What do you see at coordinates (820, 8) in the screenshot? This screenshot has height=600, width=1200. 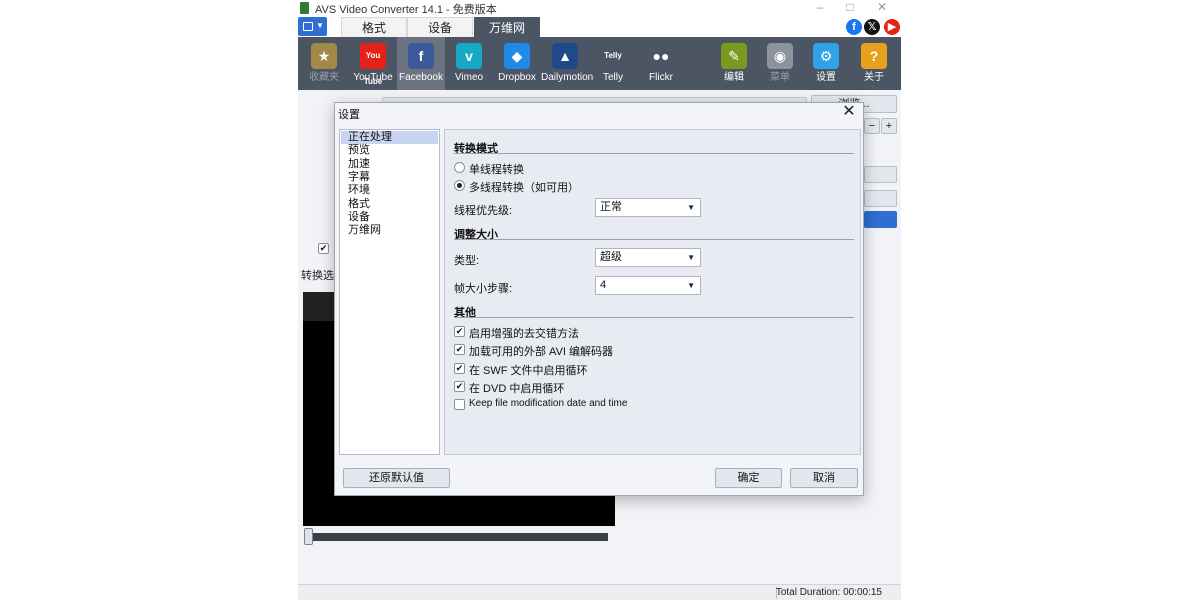 I see `minimize-button: –` at bounding box center [820, 8].